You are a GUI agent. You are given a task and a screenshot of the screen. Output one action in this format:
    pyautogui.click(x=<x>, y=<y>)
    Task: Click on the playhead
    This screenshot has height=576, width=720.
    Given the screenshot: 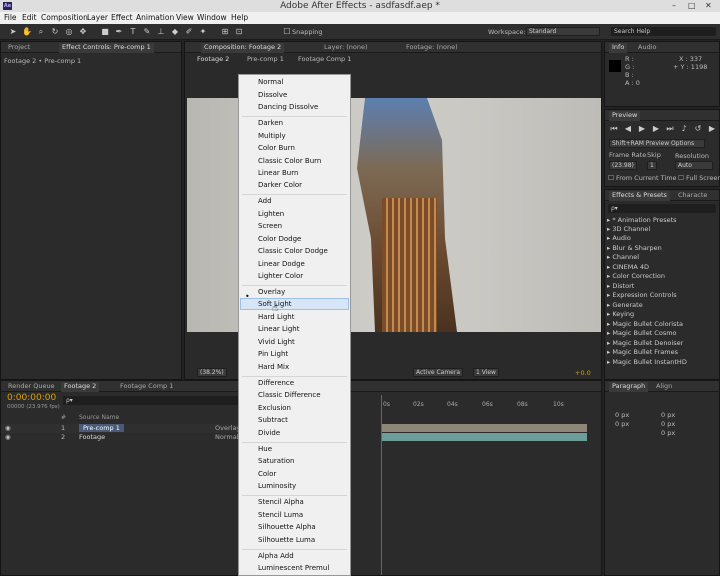 What is the action you would take?
    pyautogui.click(x=381, y=485)
    